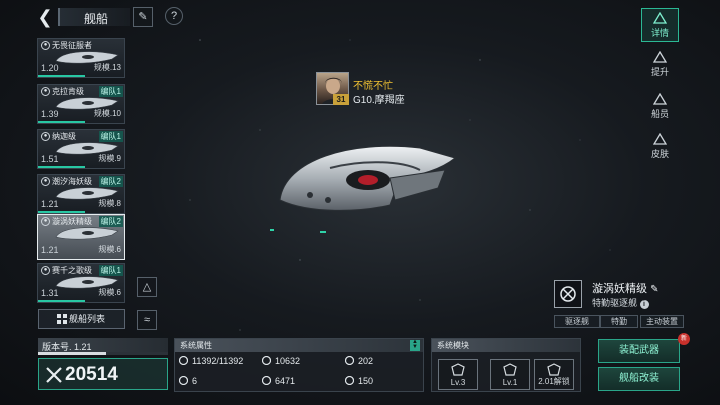 This screenshot has width=720, height=405. I want to click on rename-pencil-icon: ✎, so click(654, 289).